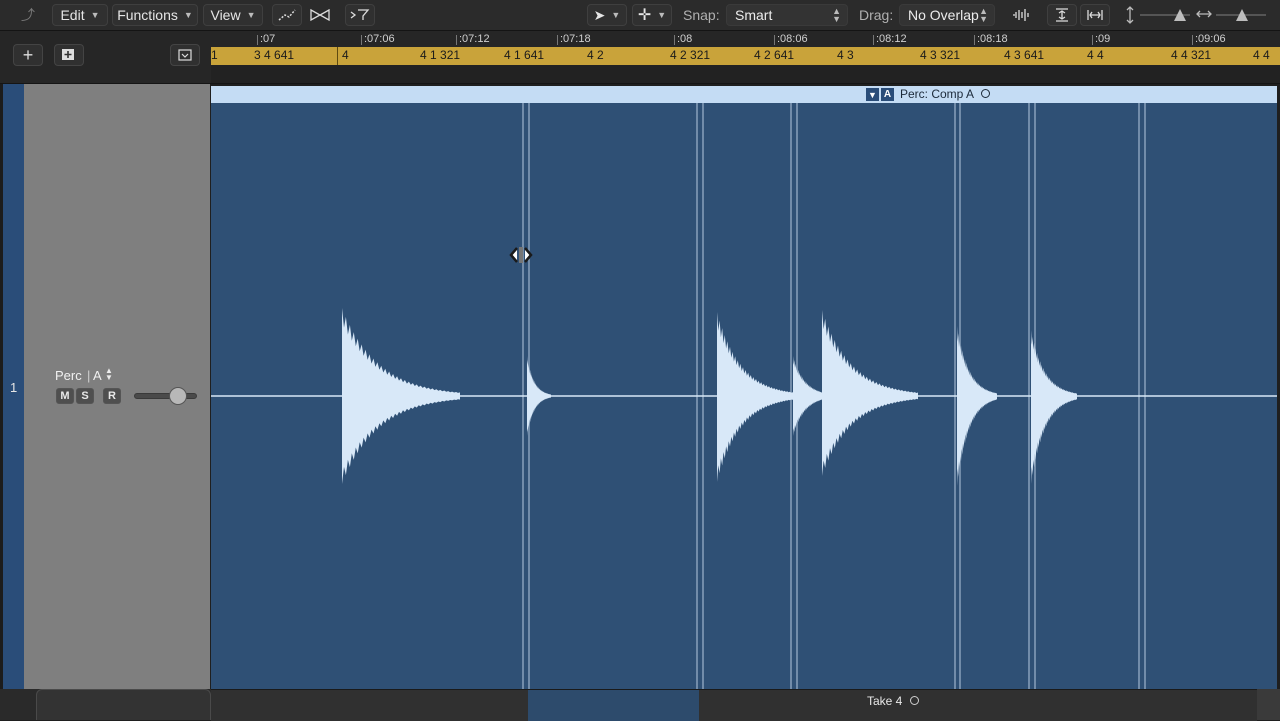 Image resolution: width=1280 pixels, height=721 pixels. Describe the element at coordinates (644, 15) in the screenshot. I see `marquee-tool-icon: ✛` at that location.